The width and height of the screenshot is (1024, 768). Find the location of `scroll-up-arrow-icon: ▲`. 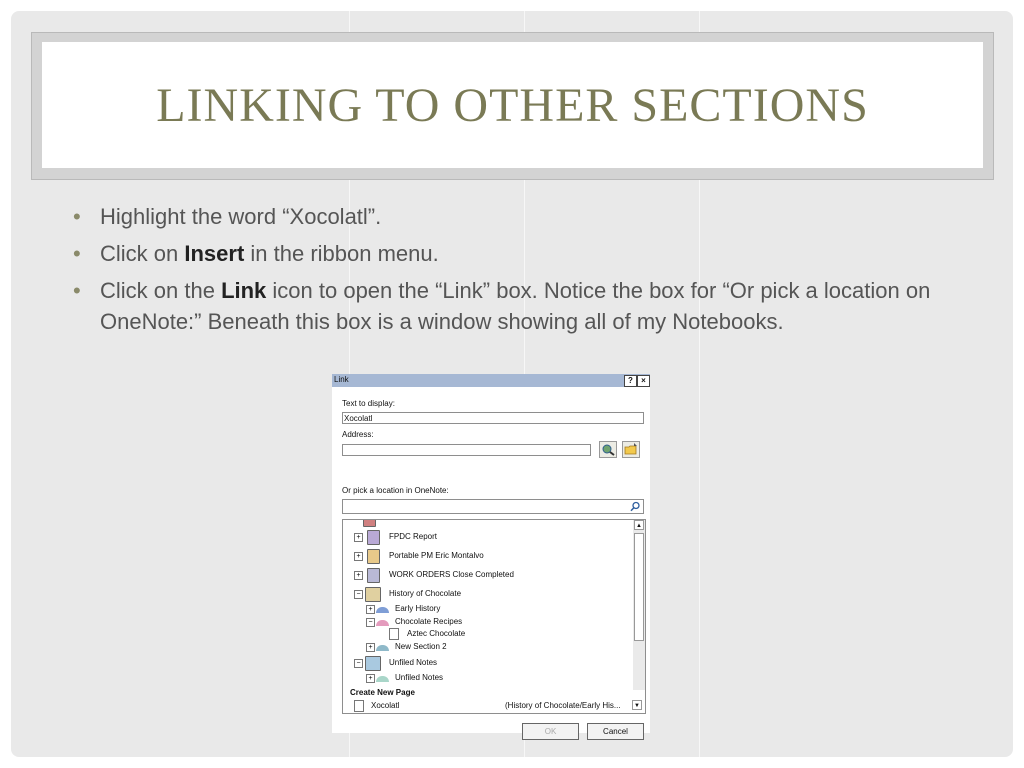

scroll-up-arrow-icon: ▲ is located at coordinates (639, 525).